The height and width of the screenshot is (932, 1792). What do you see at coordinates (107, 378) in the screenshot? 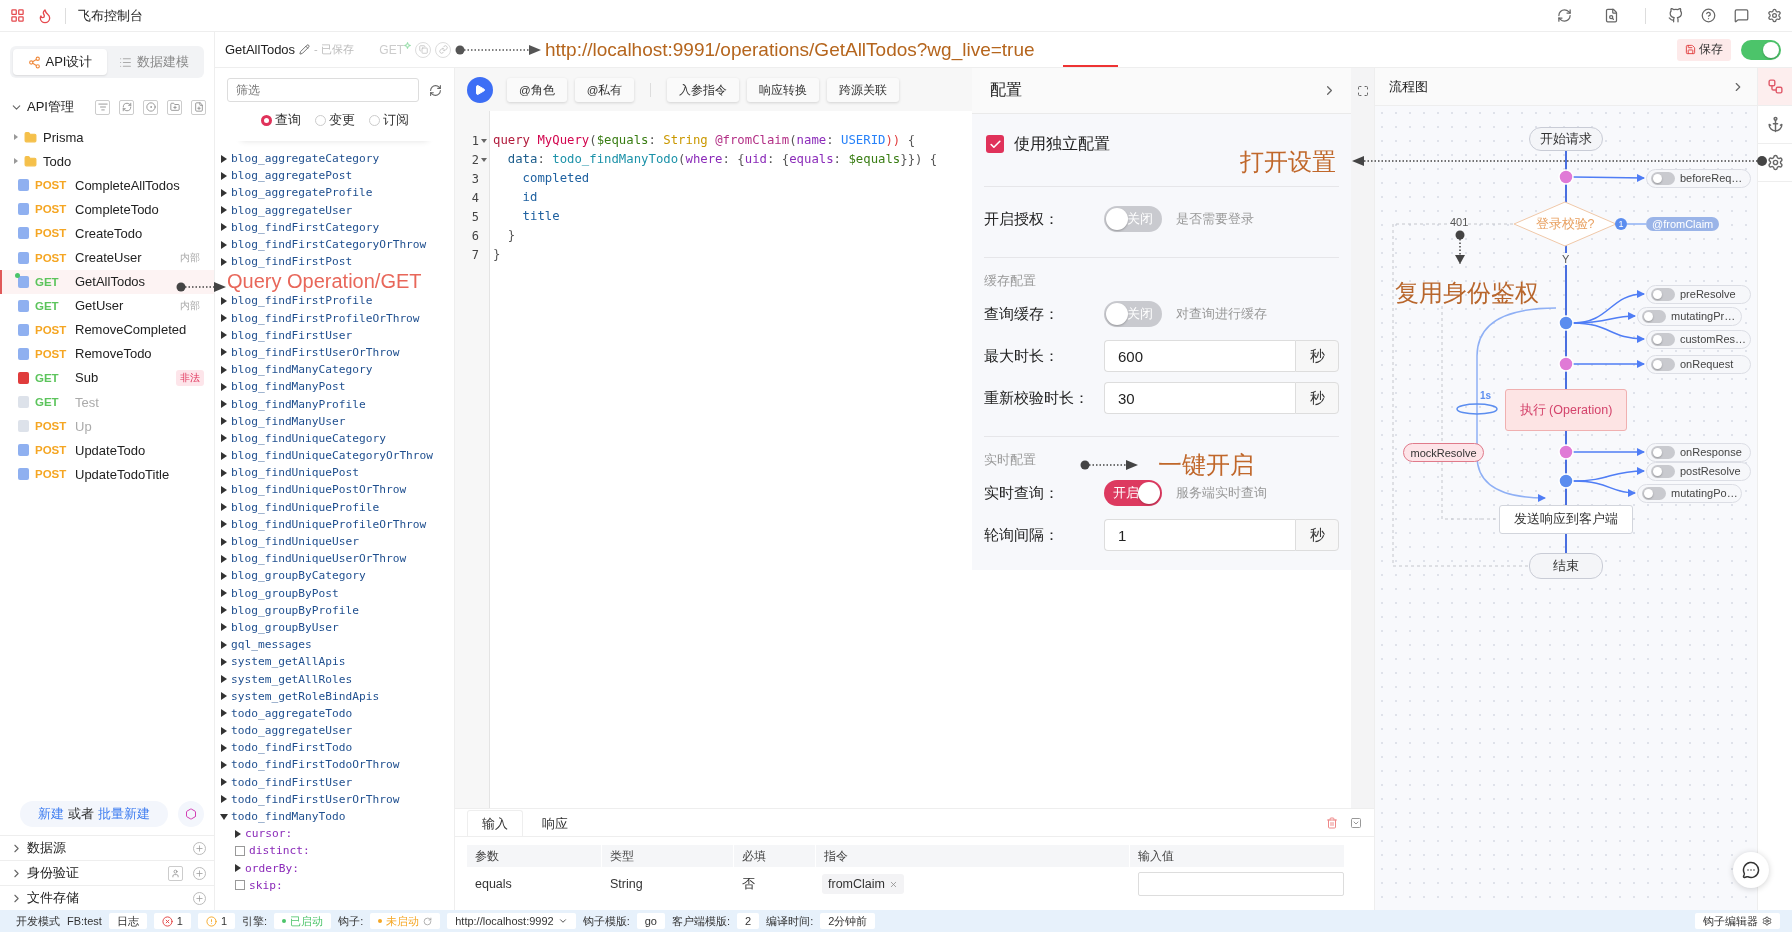
I see `api-item: GET Sub 非法` at bounding box center [107, 378].